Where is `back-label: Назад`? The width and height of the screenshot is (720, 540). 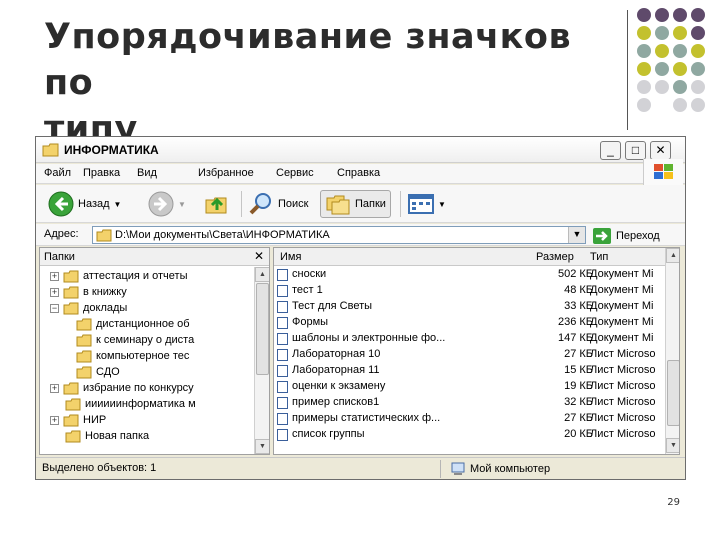
back-label: Назад is located at coordinates (94, 204).